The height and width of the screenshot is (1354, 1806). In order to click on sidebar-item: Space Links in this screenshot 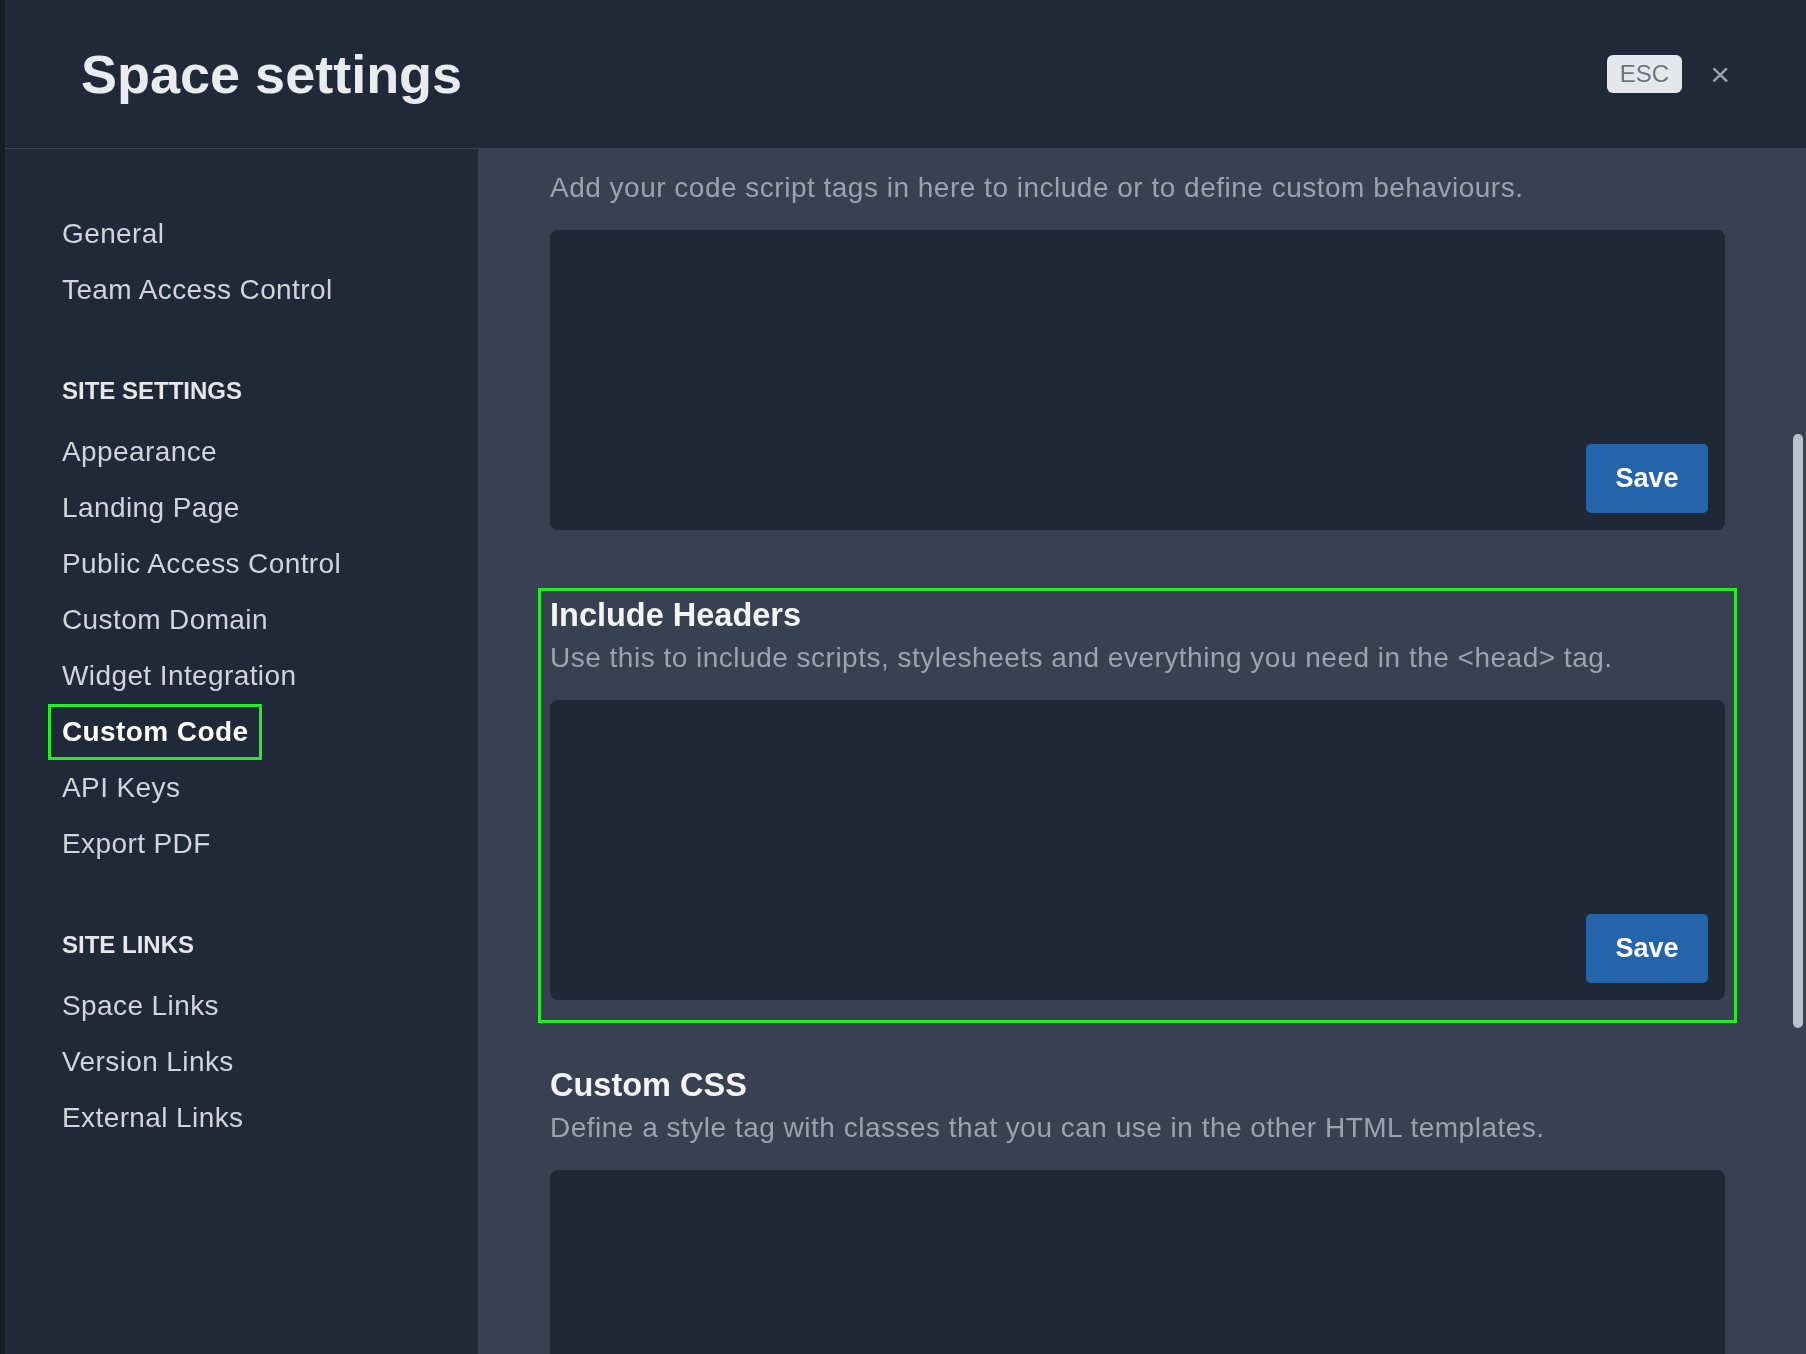, I will do `click(140, 1006)`.